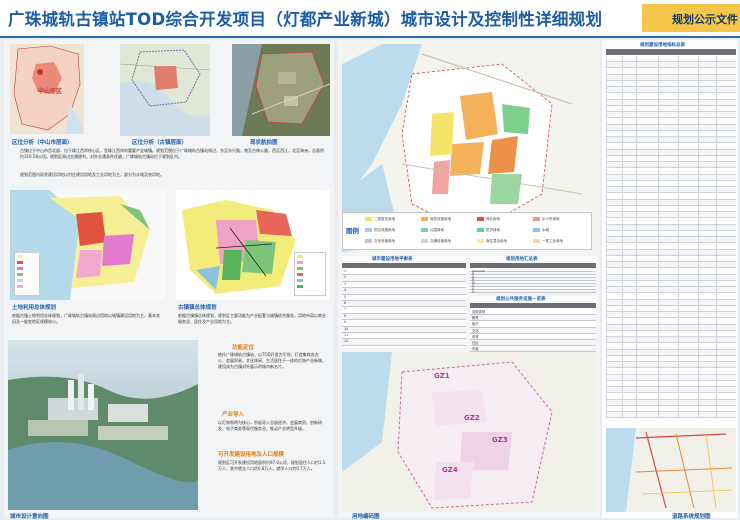 Image resolution: width=740 pixels, height=520 pixels. I want to click on legend-label: 文化设施用地, so click(384, 241).